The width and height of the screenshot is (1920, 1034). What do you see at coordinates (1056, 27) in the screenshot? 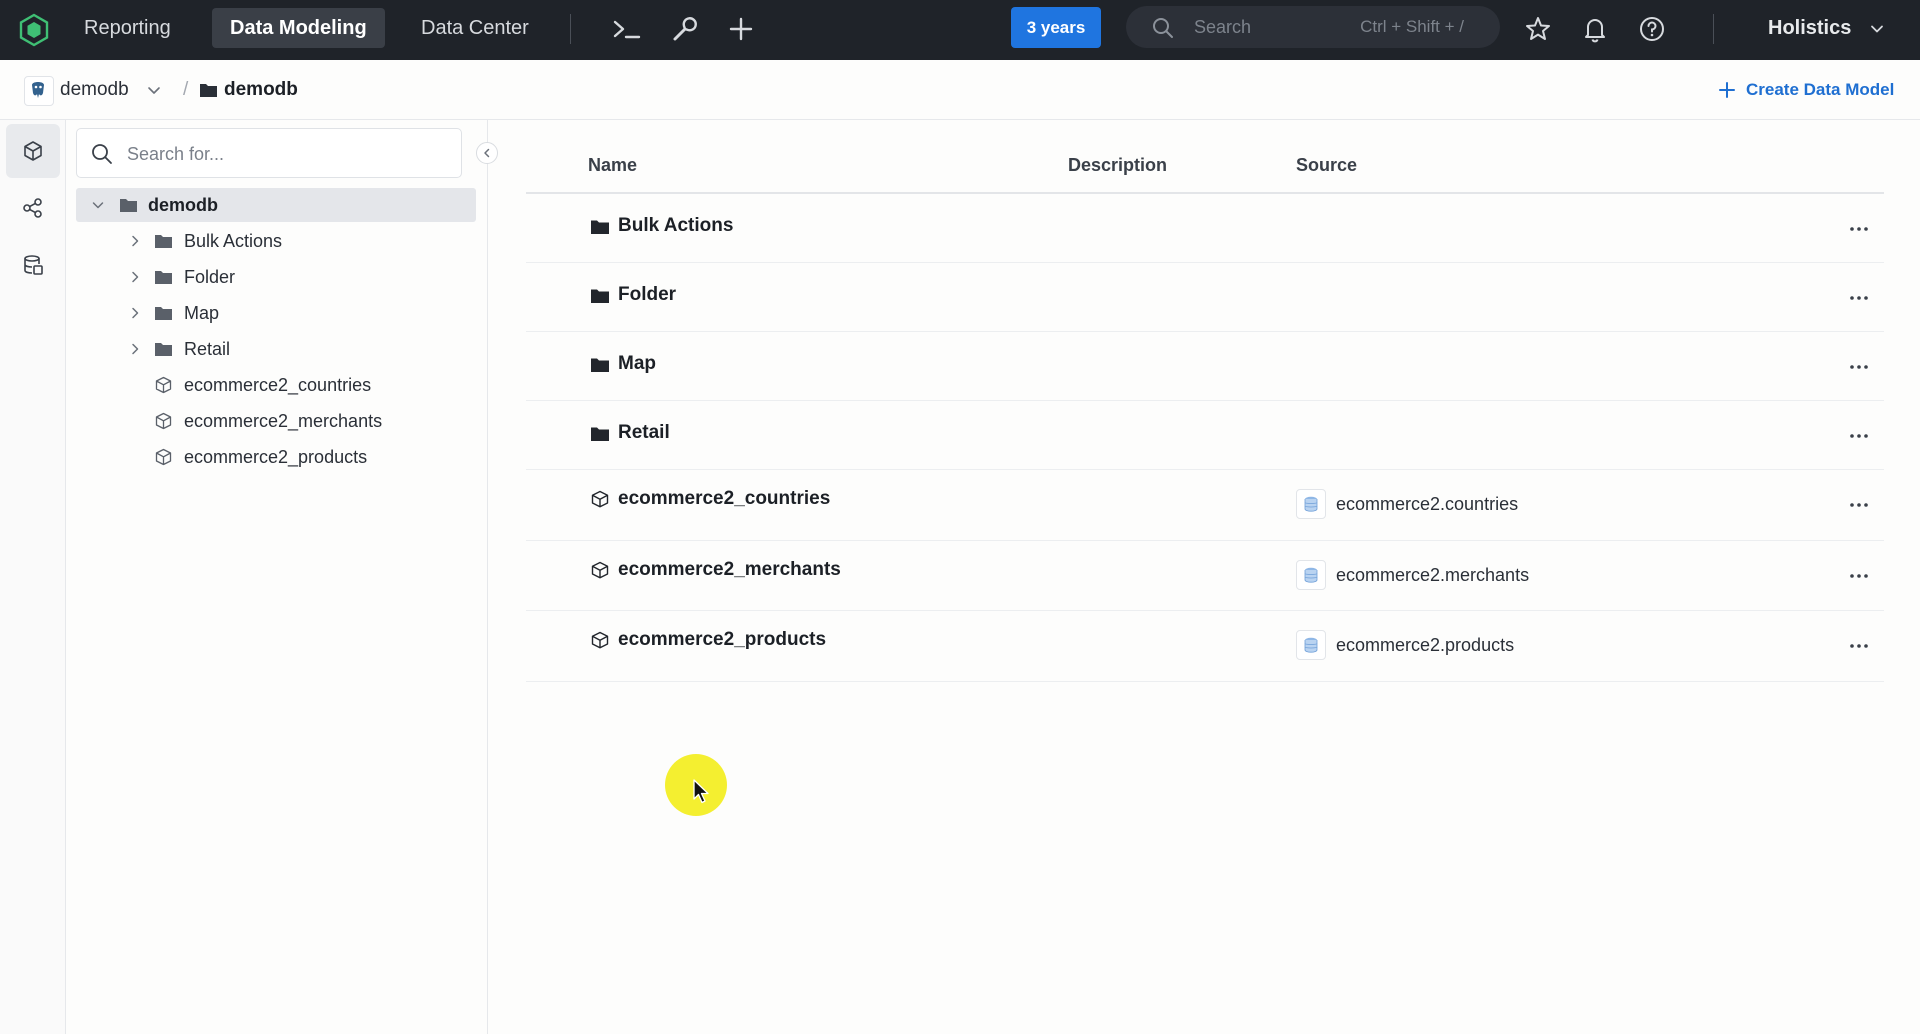
I see `time-range-badge: 3 years` at bounding box center [1056, 27].